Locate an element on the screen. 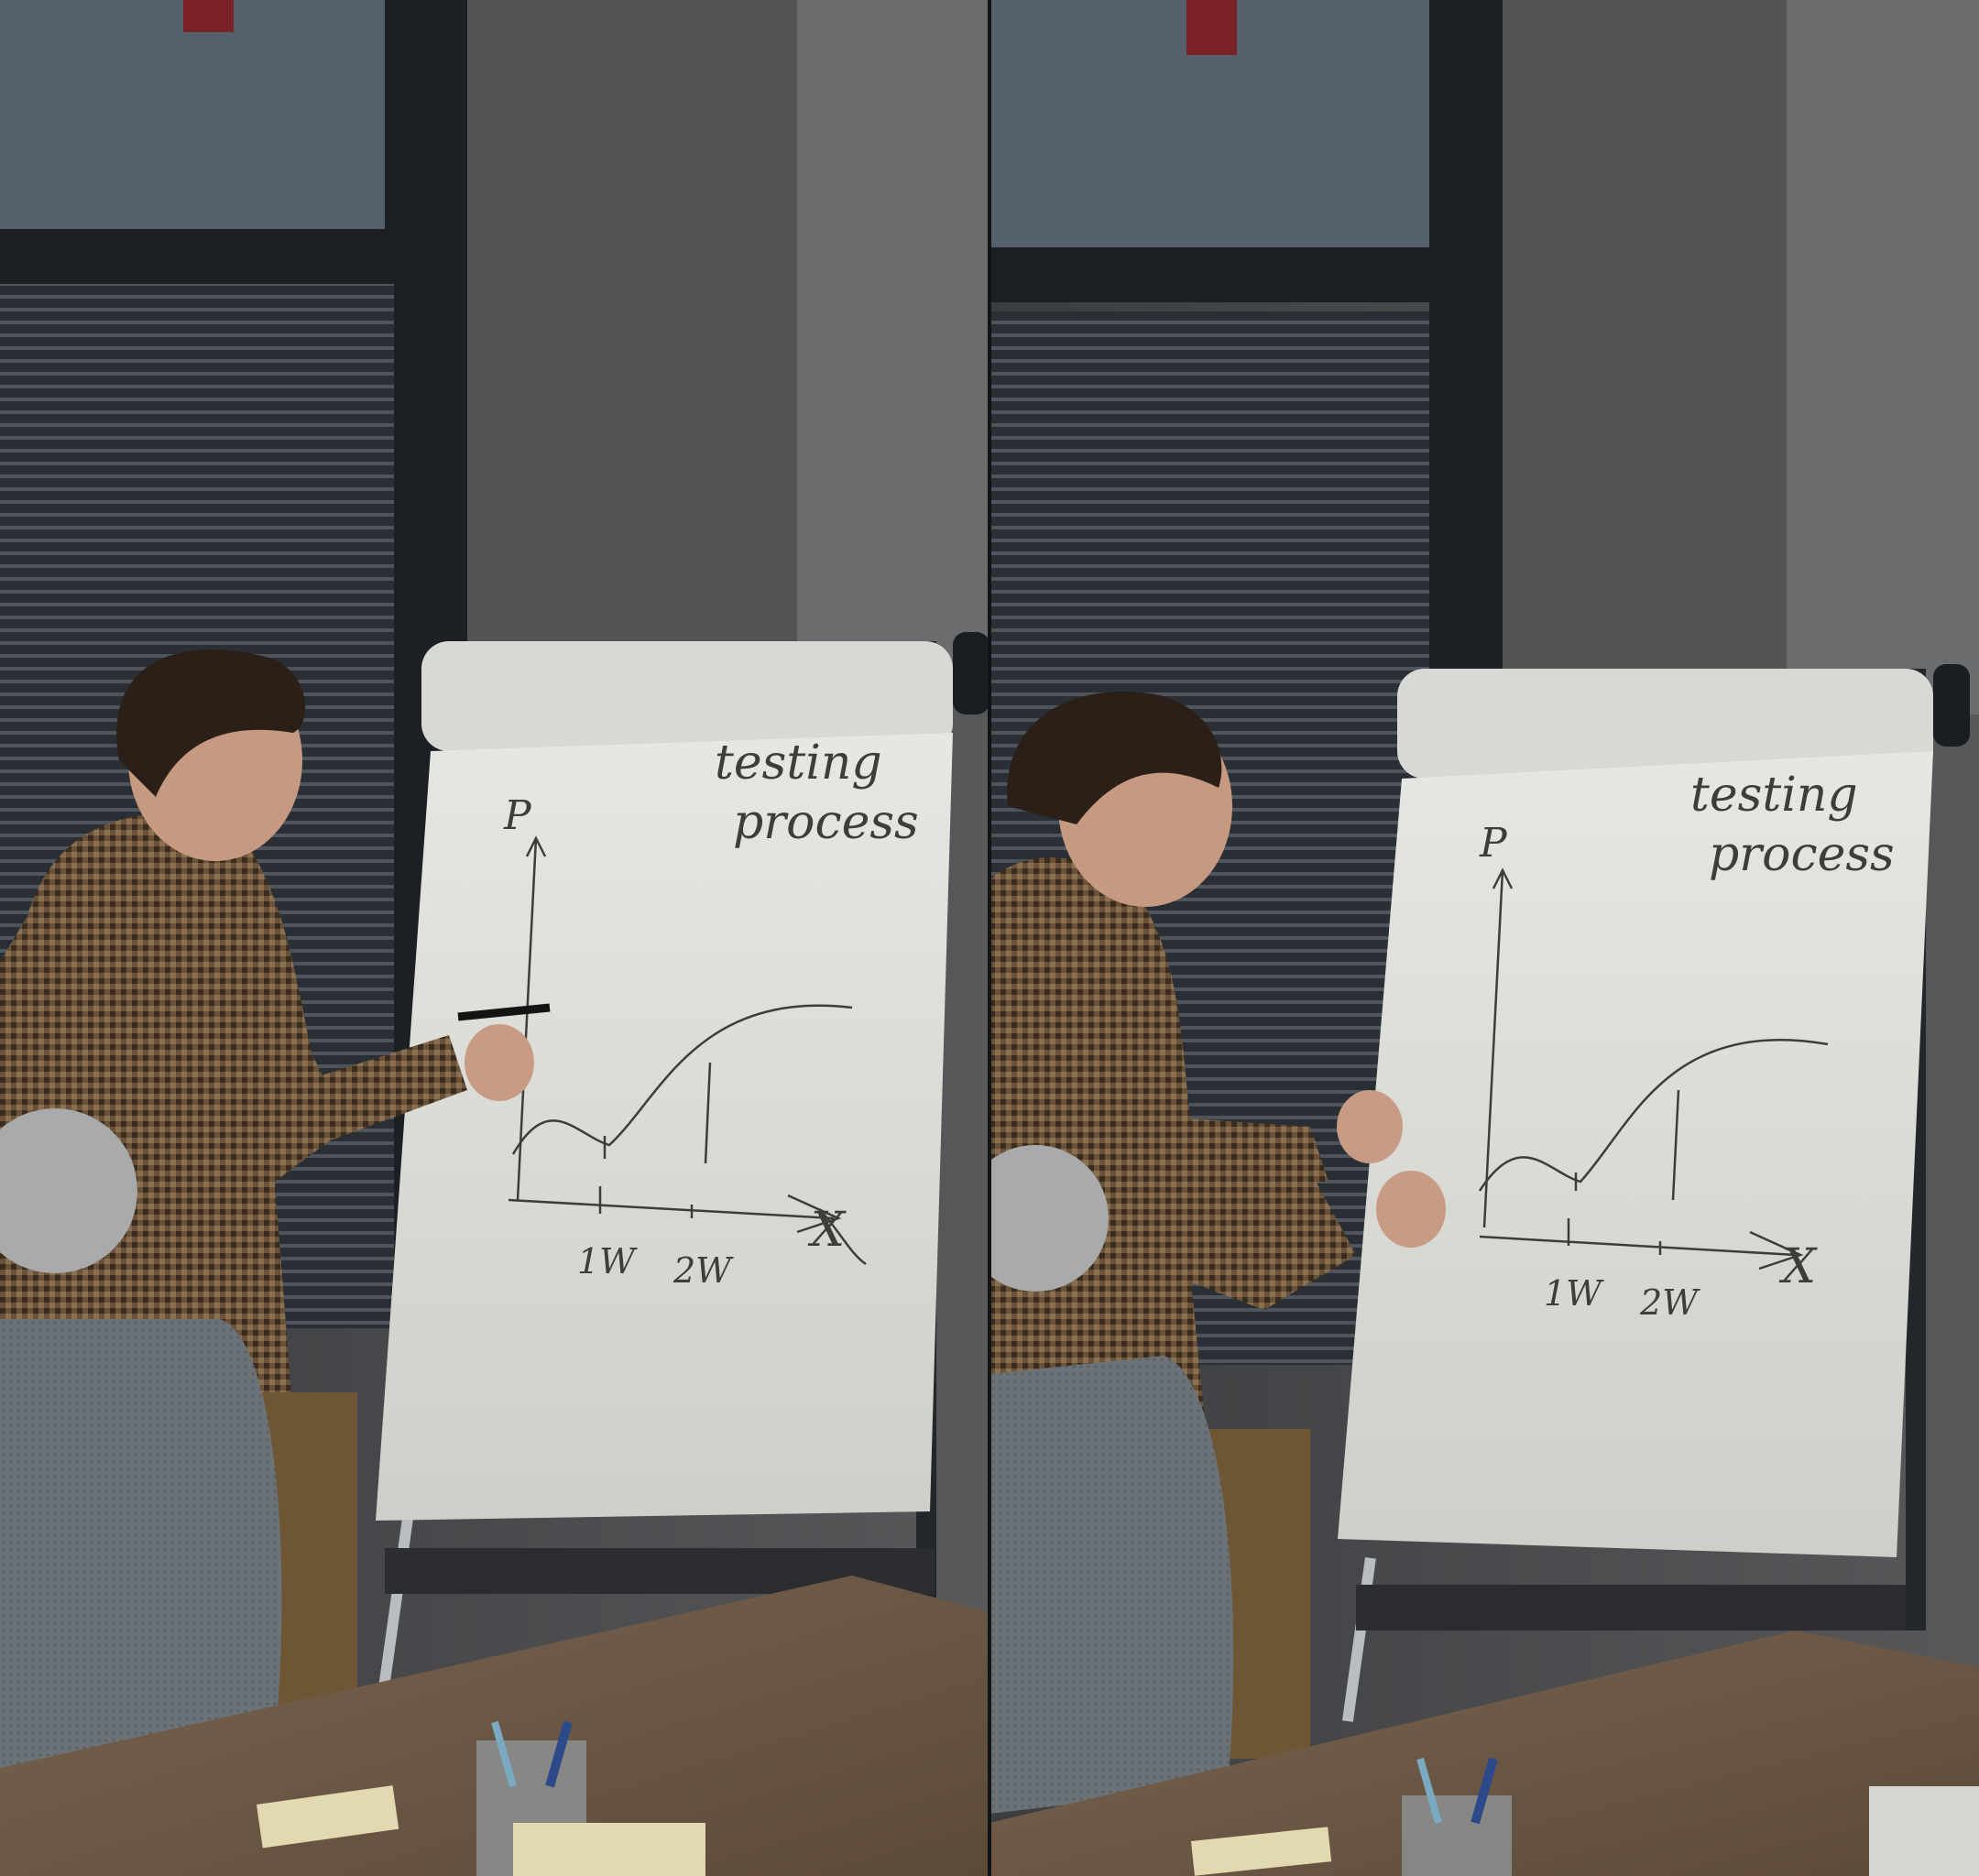 This screenshot has width=1979, height=1876. flipchart-paper is located at coordinates (664, 1127).